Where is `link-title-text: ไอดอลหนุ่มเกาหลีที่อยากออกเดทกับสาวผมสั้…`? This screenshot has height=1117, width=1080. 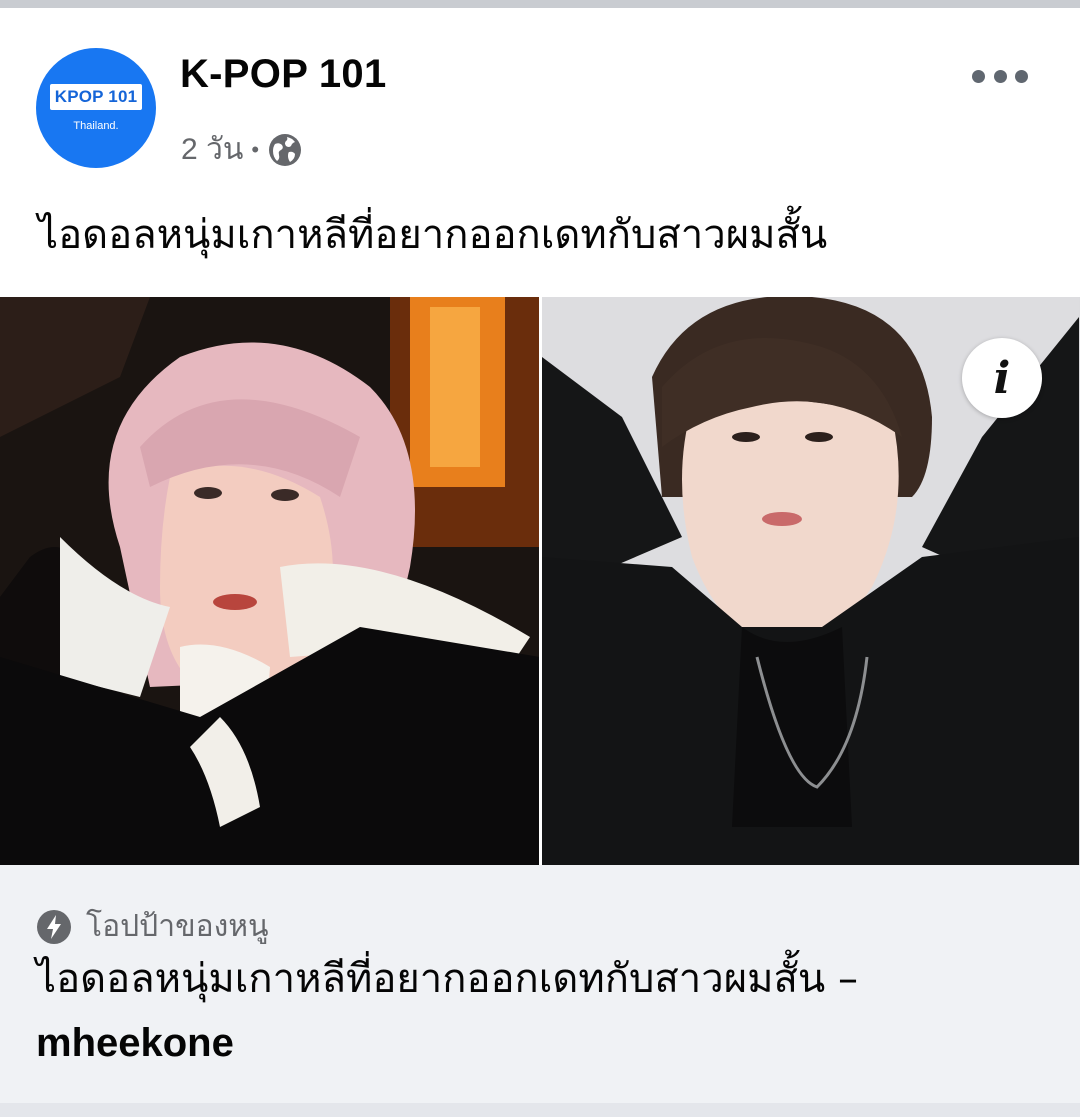
link-title-text: ไอดอลหนุ่มเกาหลีที่อยากออกเดทกับสาวผมสั้… is located at coordinates (447, 979).